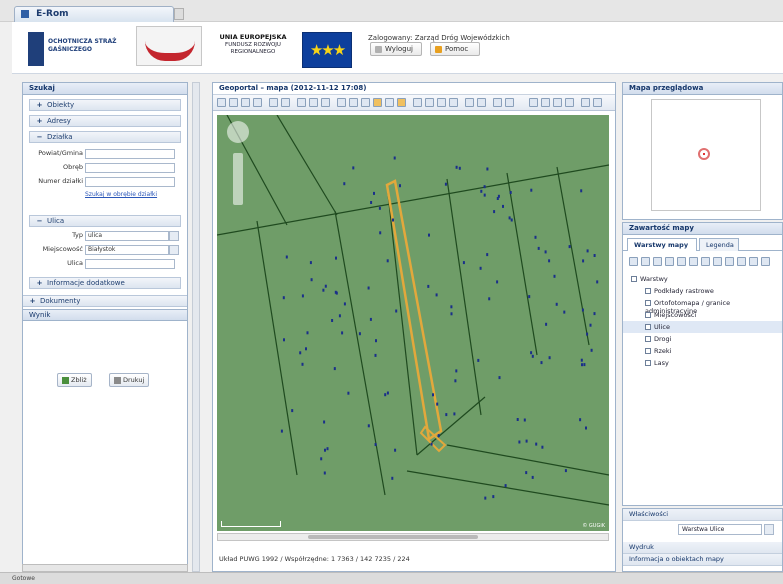 This screenshot has width=783, height=584. I want to click on layer-icon, so click(469, 102).